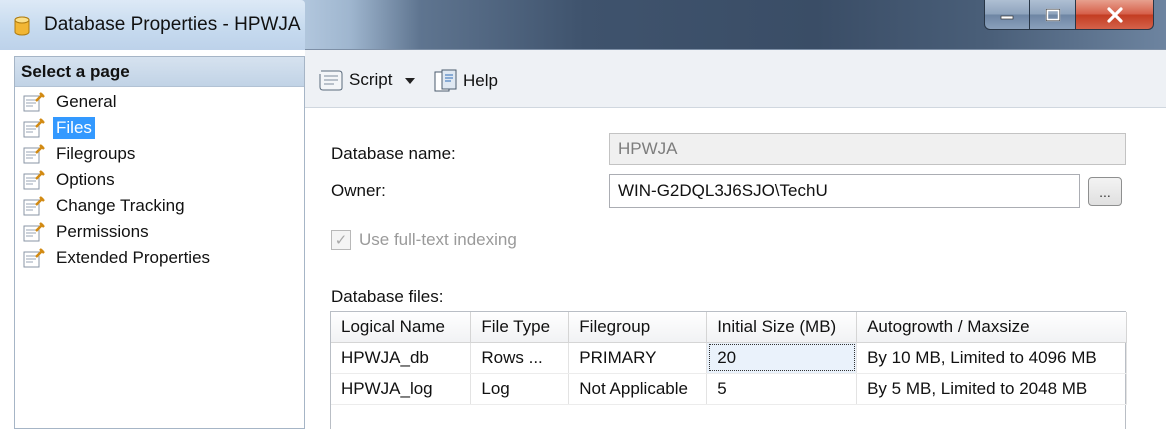  I want to click on owner-field, so click(844, 191).